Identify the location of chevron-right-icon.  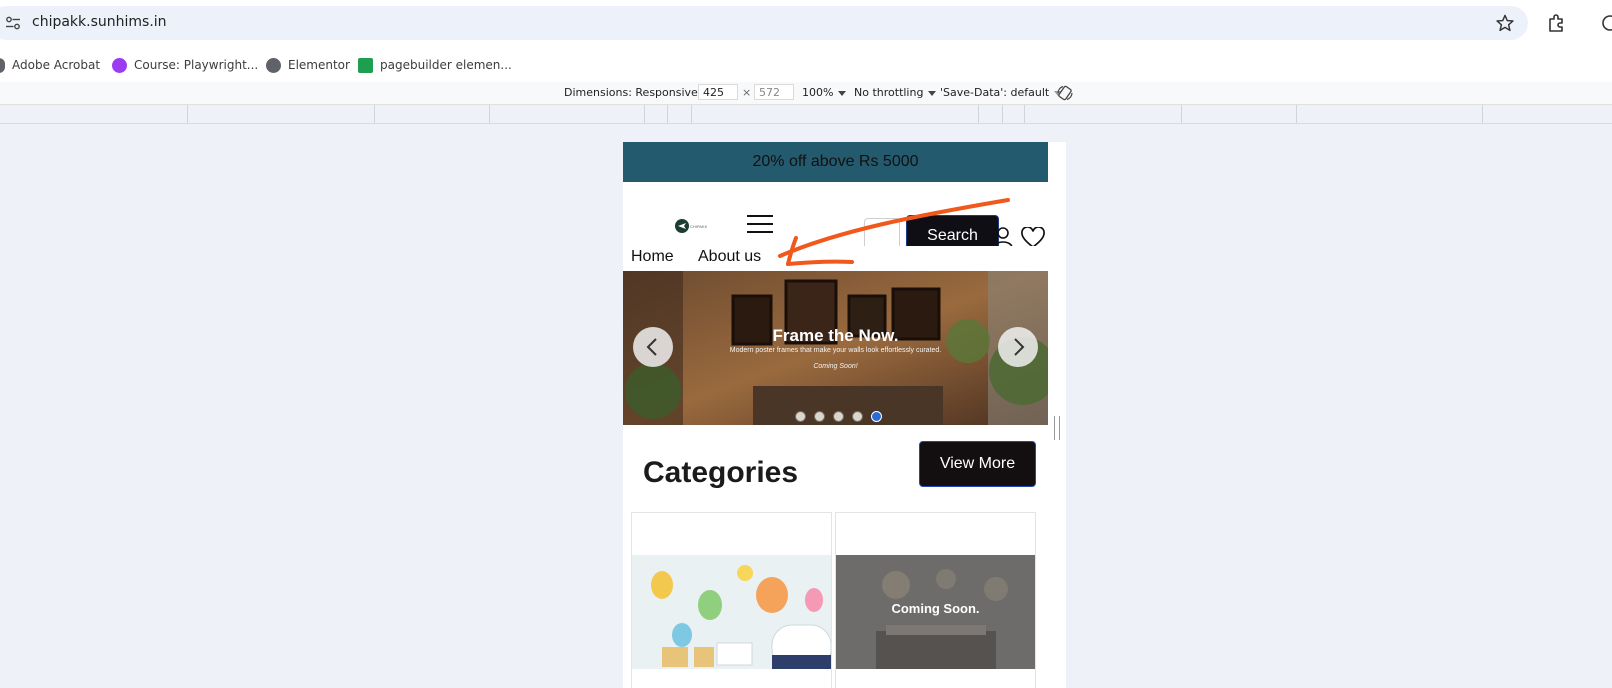
(1019, 347).